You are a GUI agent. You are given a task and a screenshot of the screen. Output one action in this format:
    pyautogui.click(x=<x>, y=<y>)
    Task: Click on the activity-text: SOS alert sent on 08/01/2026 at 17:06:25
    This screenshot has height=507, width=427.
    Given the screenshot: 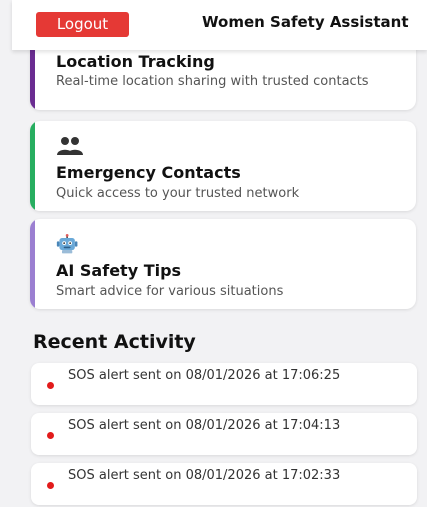 What is the action you would take?
    pyautogui.click(x=204, y=375)
    